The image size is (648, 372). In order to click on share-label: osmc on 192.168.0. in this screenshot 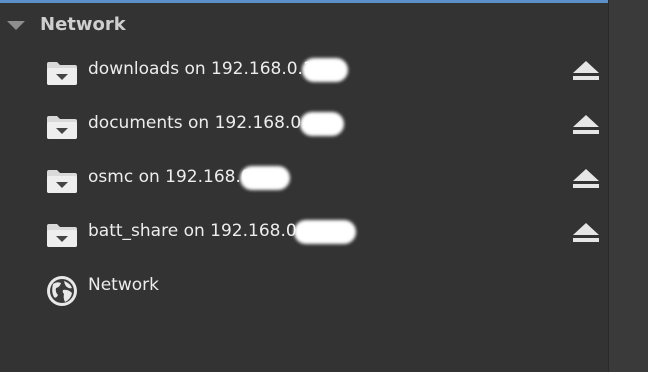, I will do `click(173, 177)`.